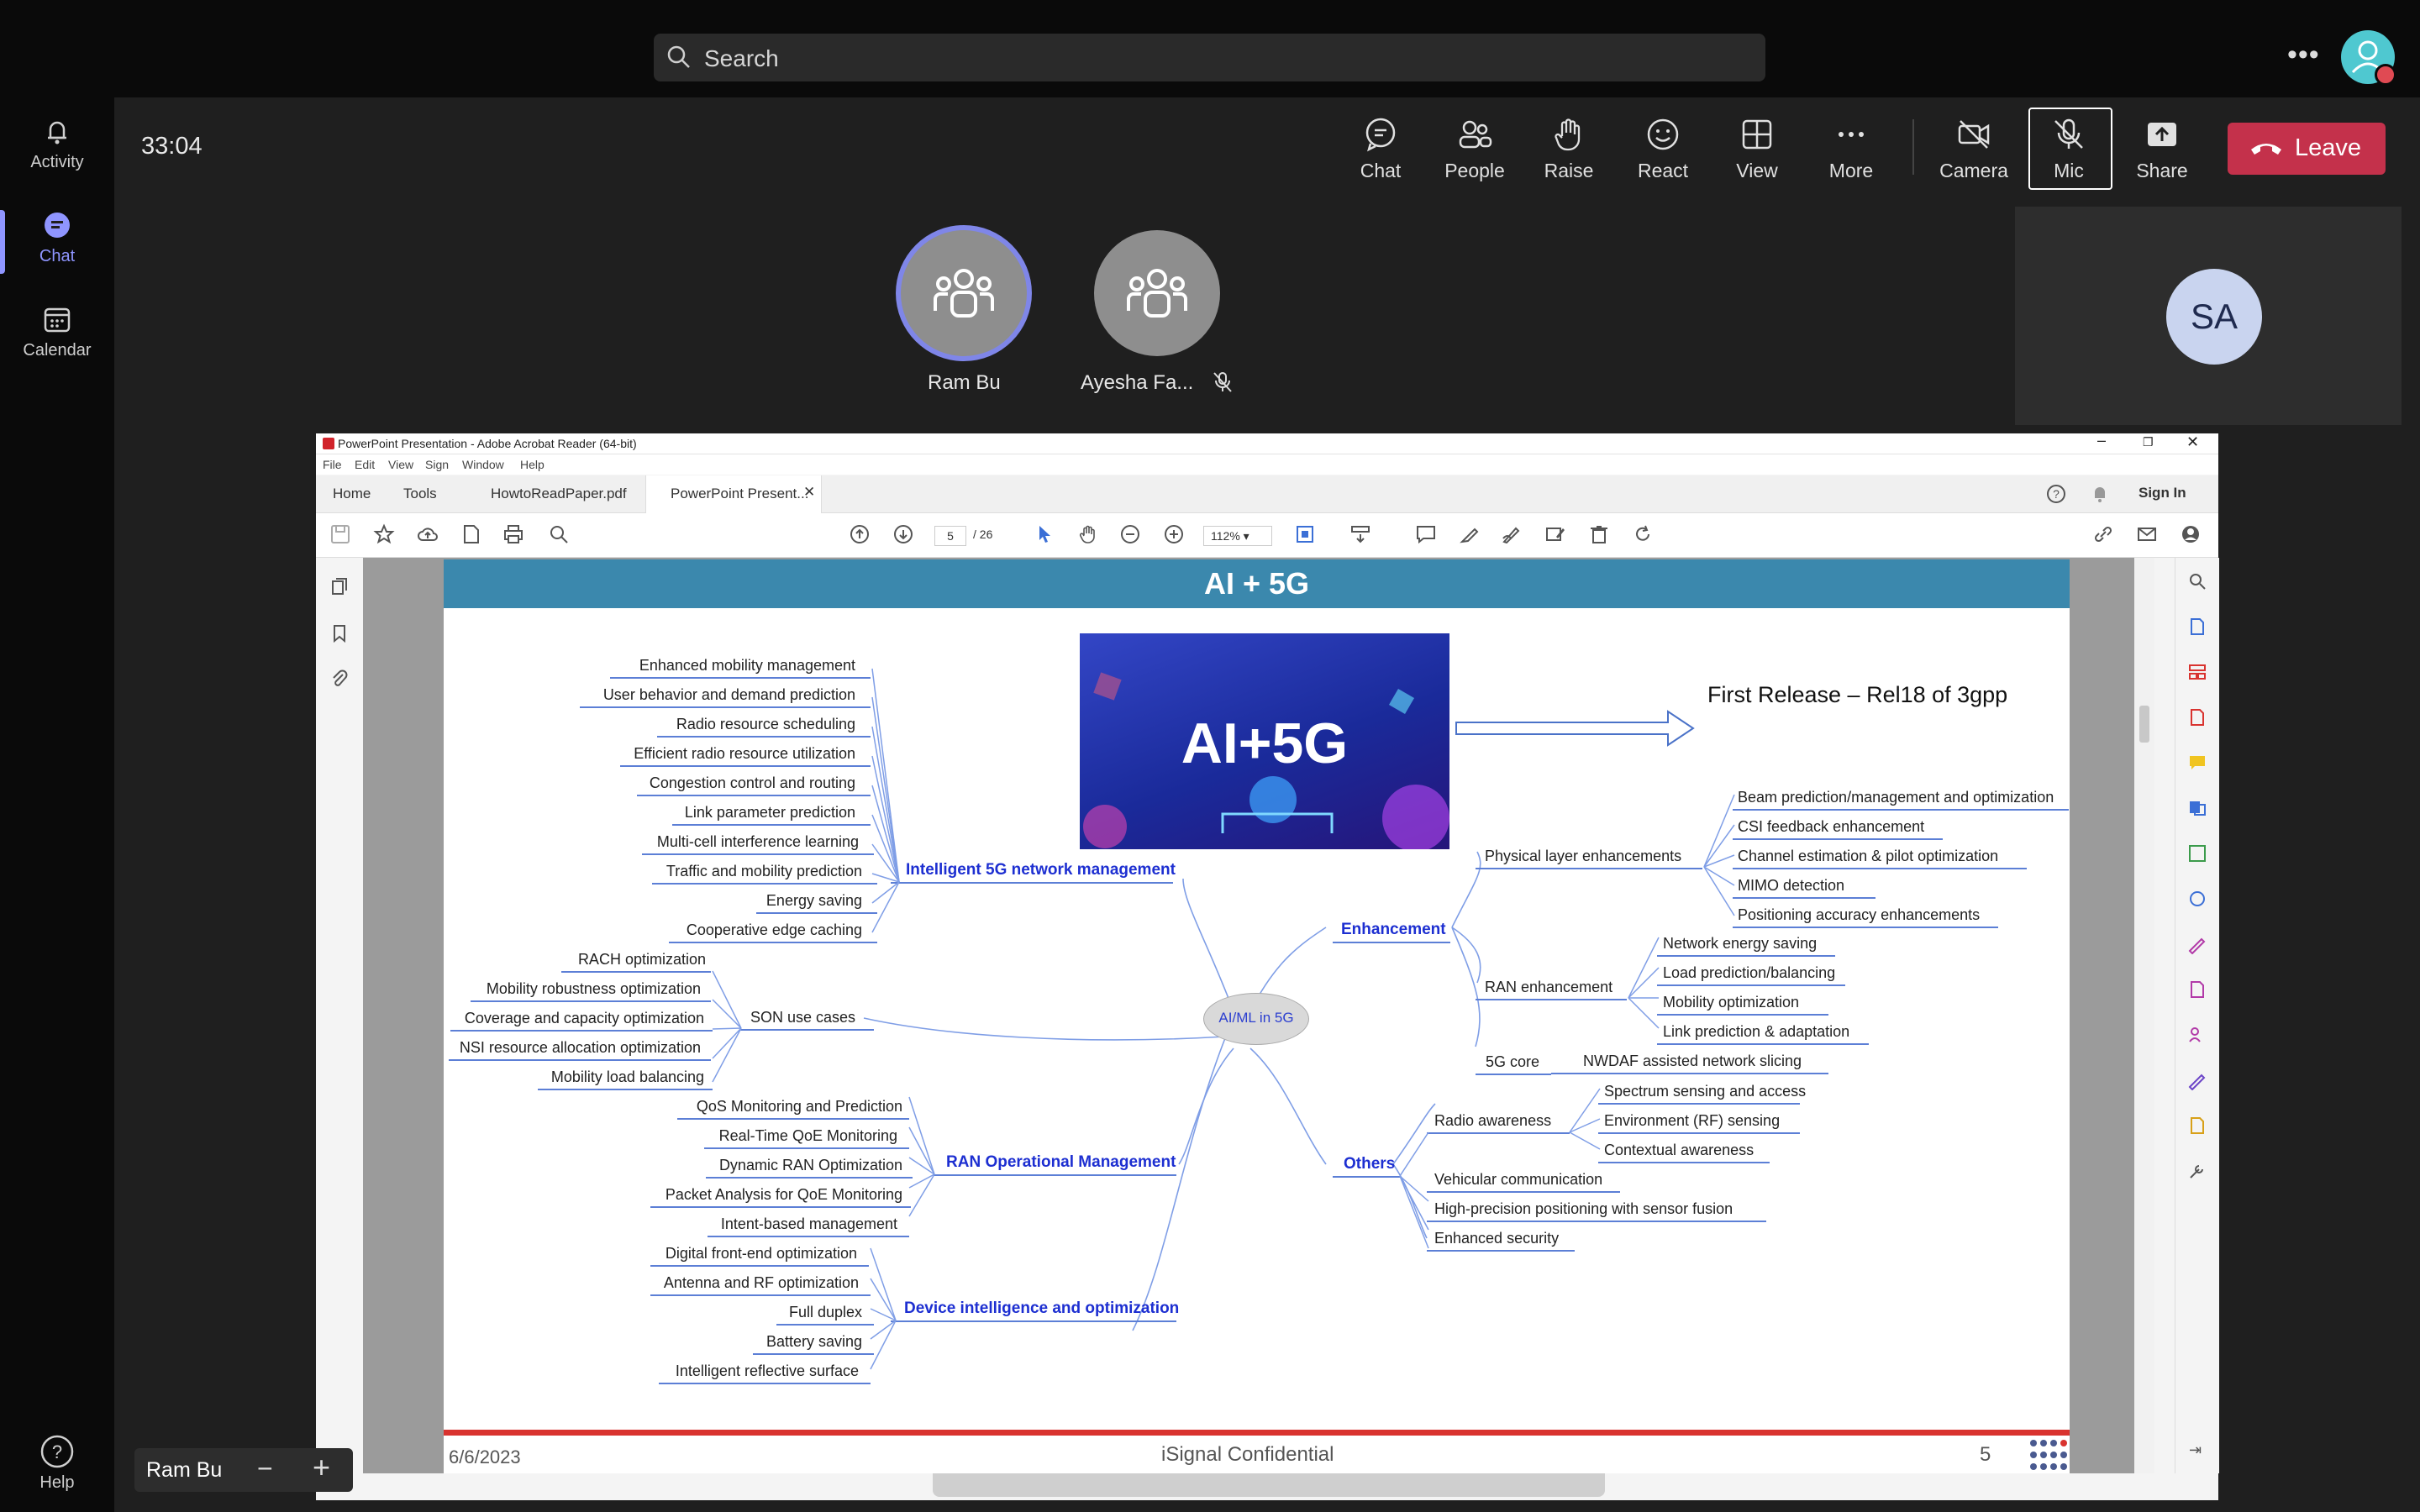  I want to click on menu-help: Help, so click(532, 464).